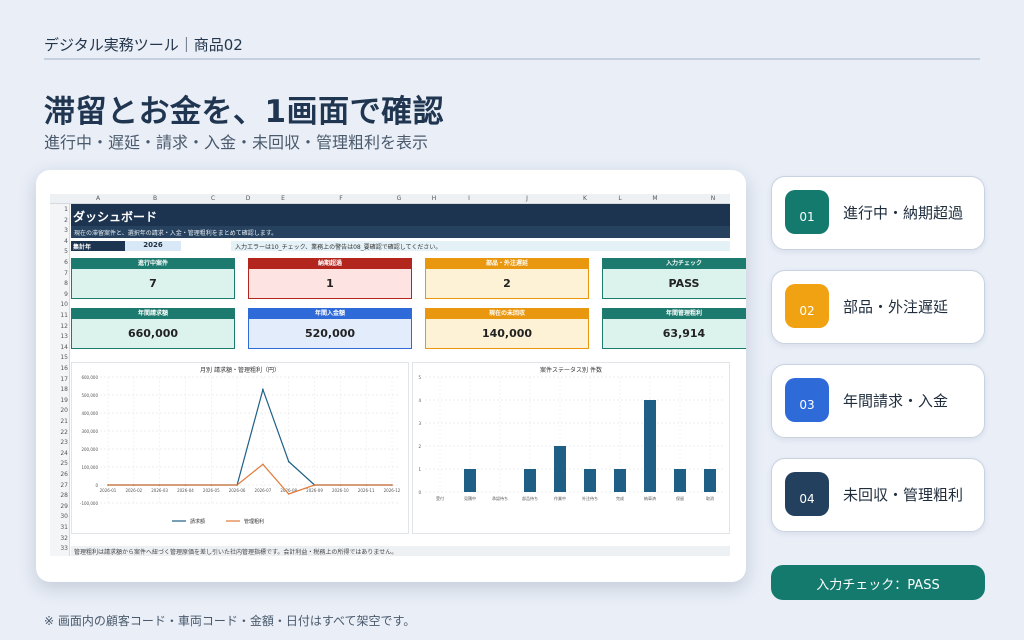 The image size is (1024, 640). Describe the element at coordinates (878, 307) in the screenshot. I see `feature-card: 02 部品・外注遅延` at that location.